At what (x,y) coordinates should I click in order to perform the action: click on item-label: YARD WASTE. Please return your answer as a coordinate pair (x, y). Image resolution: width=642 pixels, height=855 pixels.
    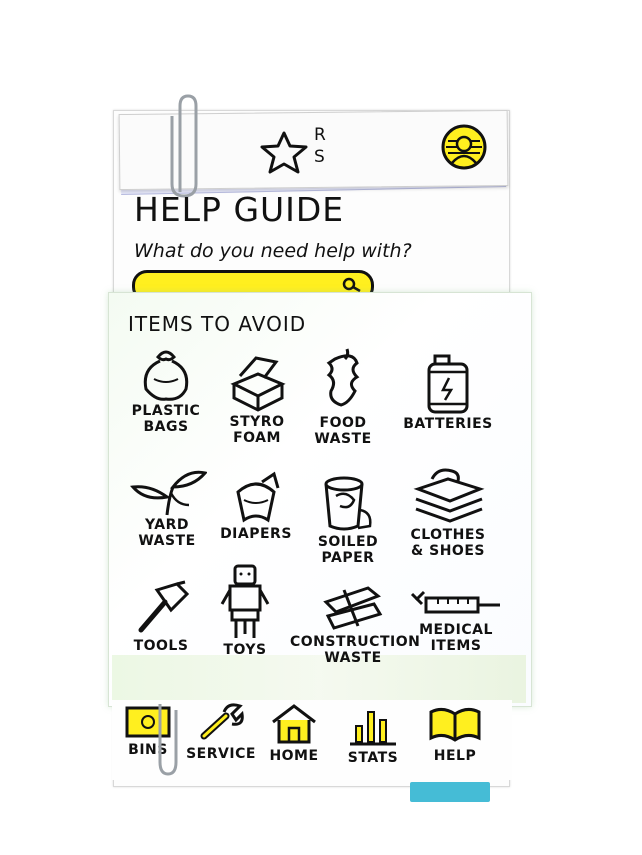
    Looking at the image, I should click on (167, 533).